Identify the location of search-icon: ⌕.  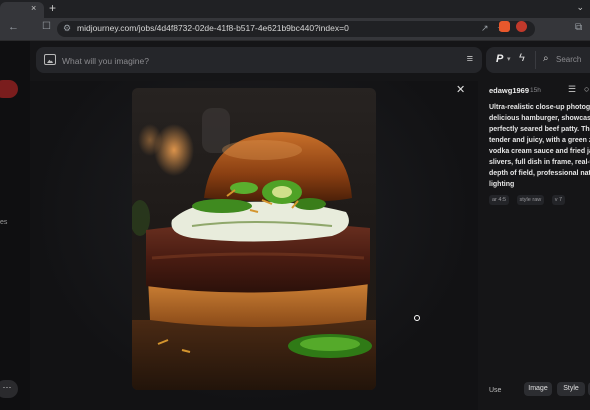
(546, 58).